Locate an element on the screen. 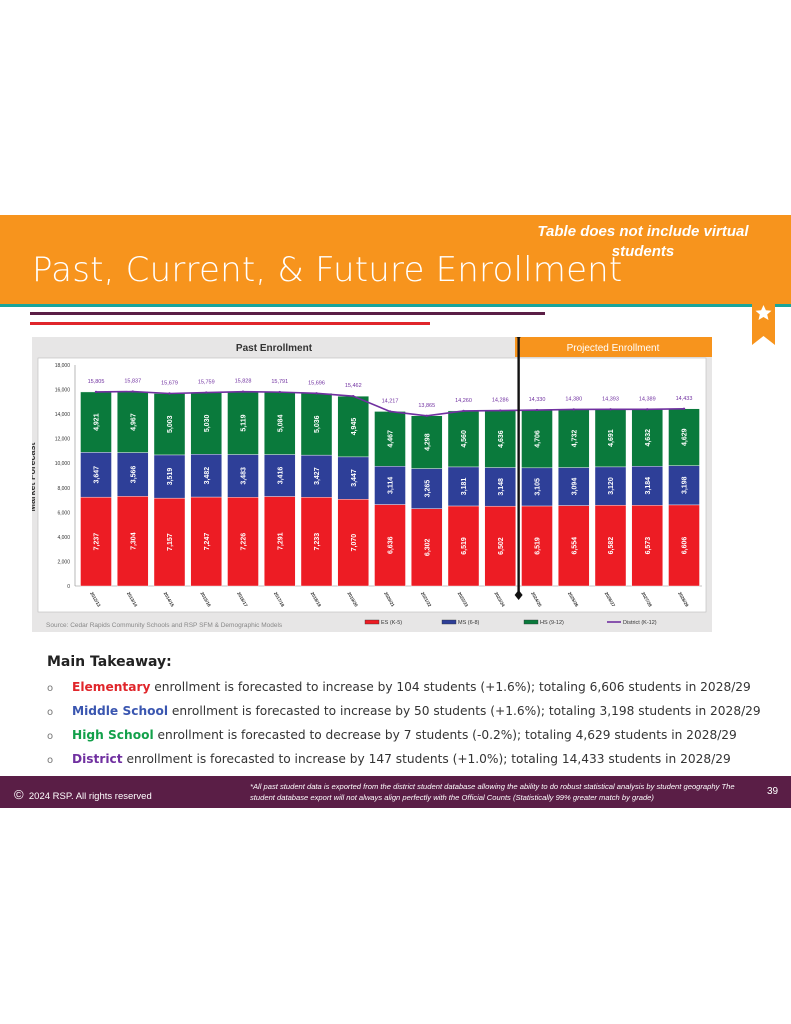 This screenshot has width=791, height=1024. takeaway-heading: Main Takeaway: is located at coordinates (109, 662).